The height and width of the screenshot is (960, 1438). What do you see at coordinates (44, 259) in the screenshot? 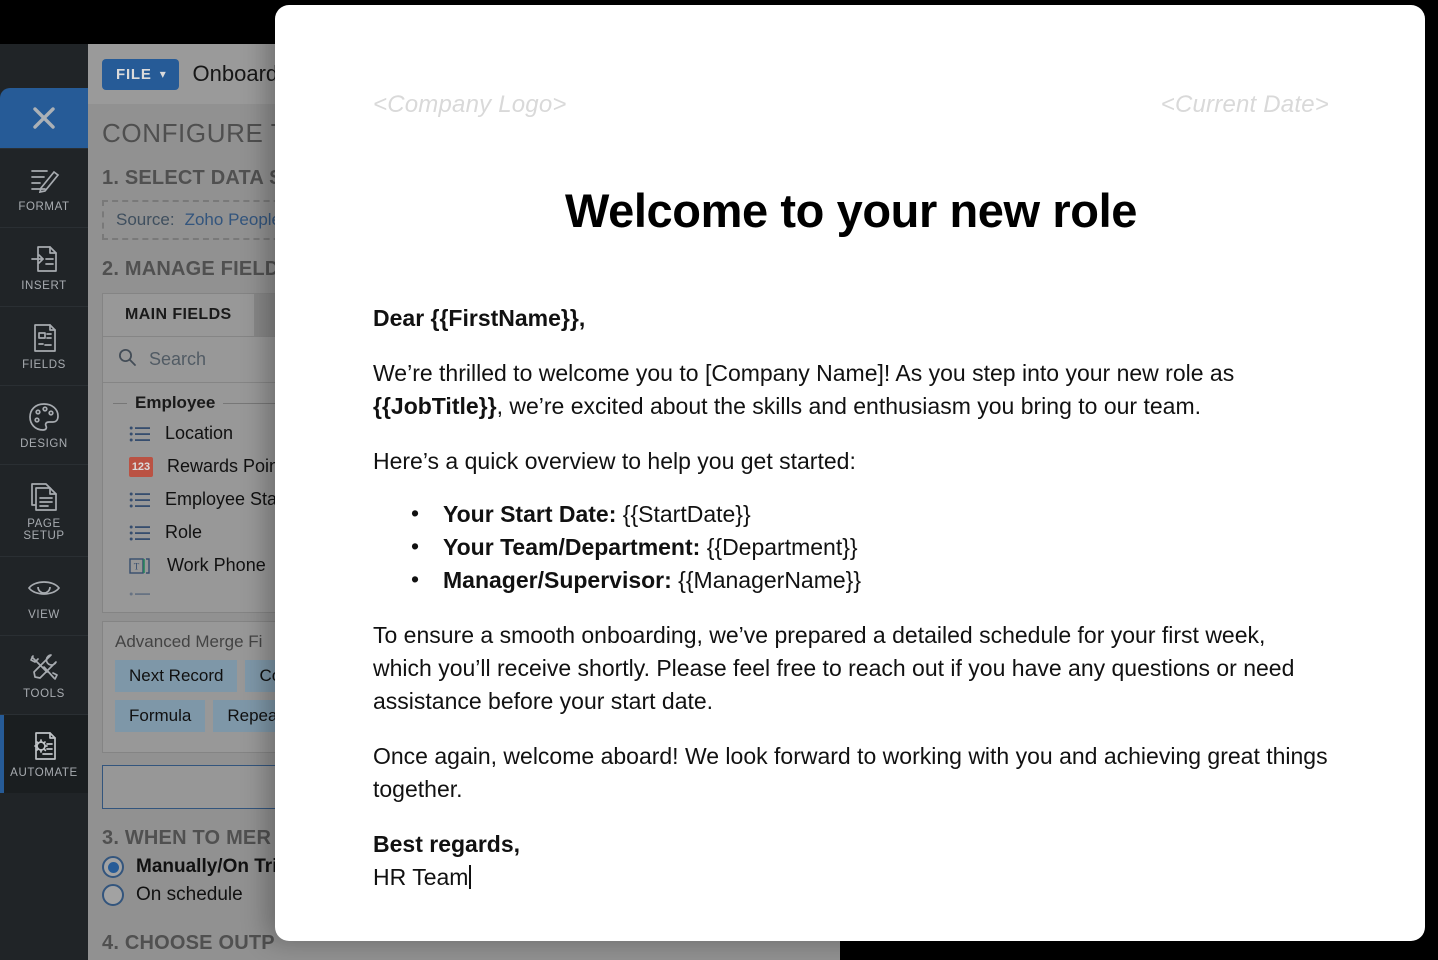
I see `insert-doc-icon` at bounding box center [44, 259].